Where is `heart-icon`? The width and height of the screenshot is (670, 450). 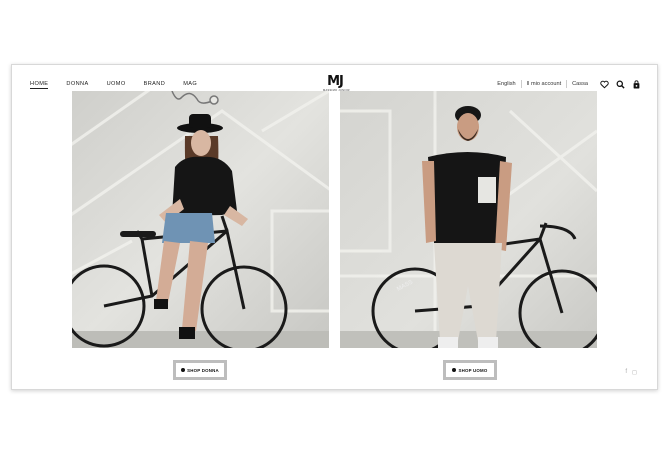 heart-icon is located at coordinates (604, 84).